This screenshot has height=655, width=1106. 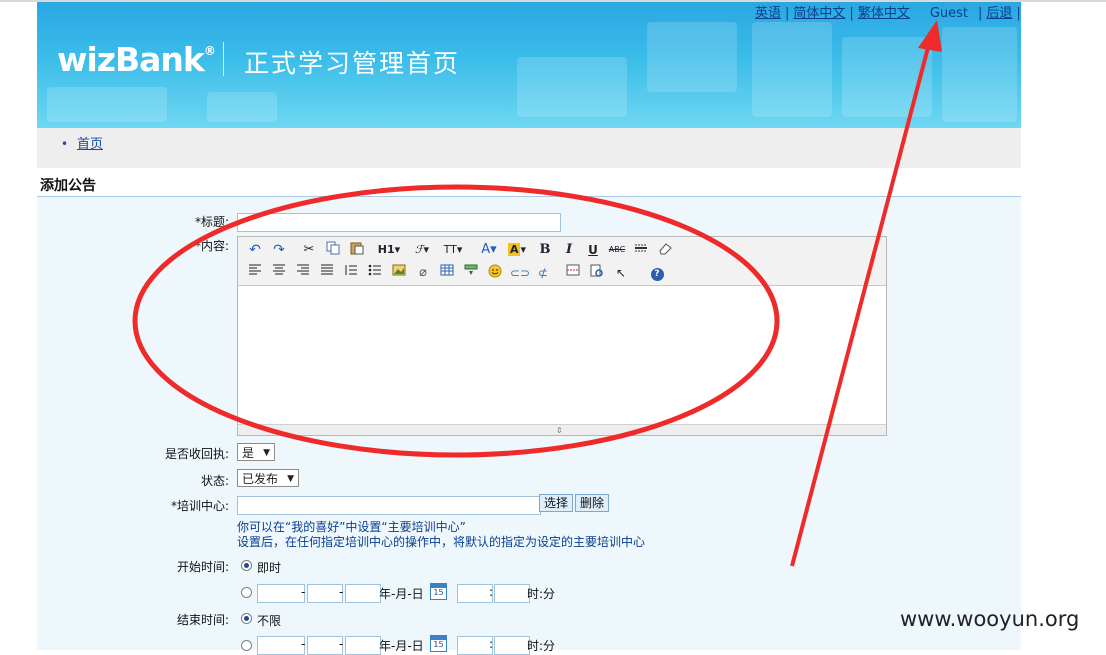 I want to click on delete-center-button: 删除, so click(x=592, y=503).